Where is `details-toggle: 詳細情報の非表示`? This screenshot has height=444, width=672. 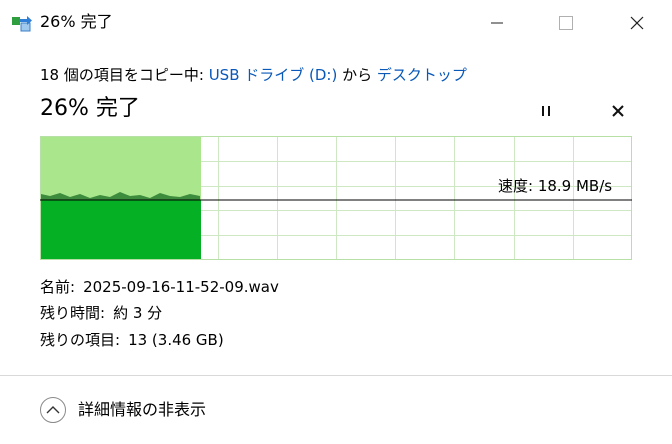 details-toggle: 詳細情報の非表示 is located at coordinates (123, 410).